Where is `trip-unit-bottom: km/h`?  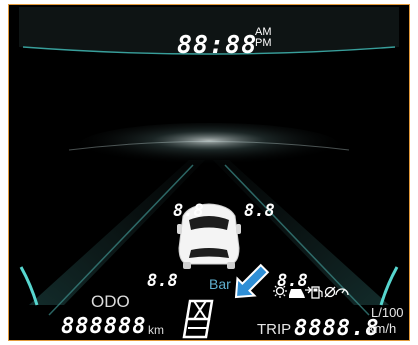 trip-unit-bottom: km/h is located at coordinates (382, 328).